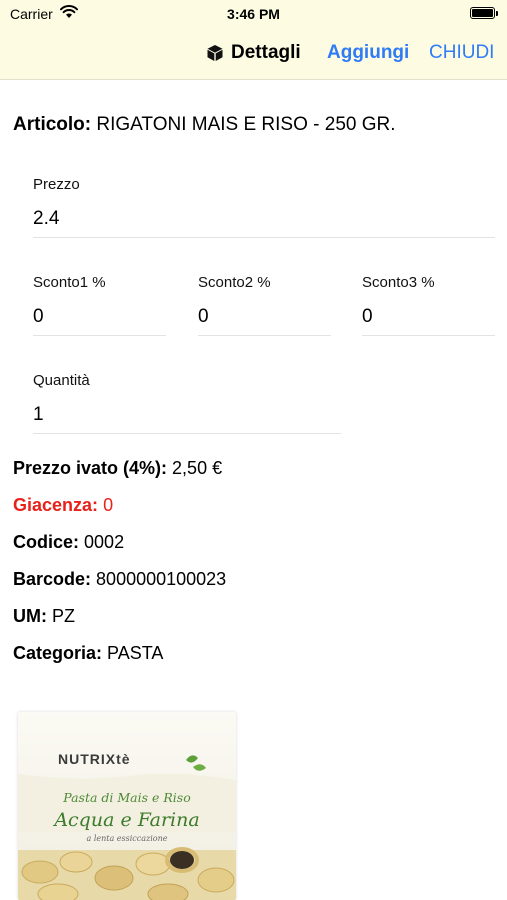  Describe the element at coordinates (104, 542) in the screenshot. I see `code-value: 0002` at that location.